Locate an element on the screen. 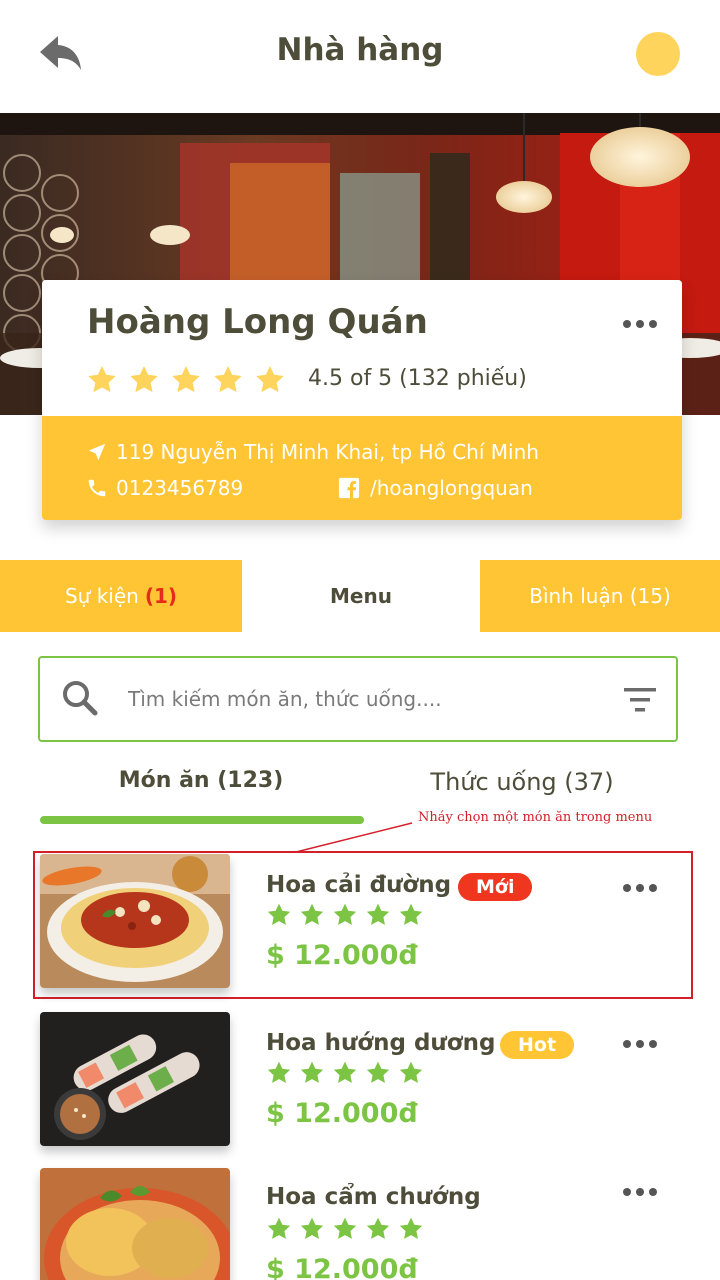 Image resolution: width=720 pixels, height=1280 pixels. page-title: Nhà hàng is located at coordinates (360, 50).